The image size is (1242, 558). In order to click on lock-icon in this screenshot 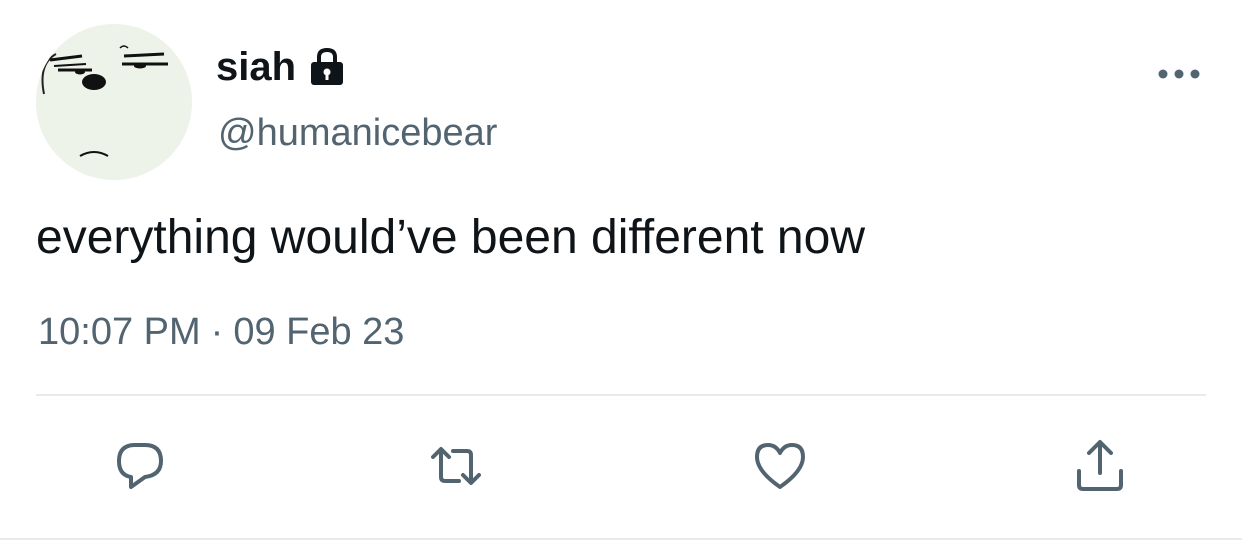, I will do `click(327, 67)`.